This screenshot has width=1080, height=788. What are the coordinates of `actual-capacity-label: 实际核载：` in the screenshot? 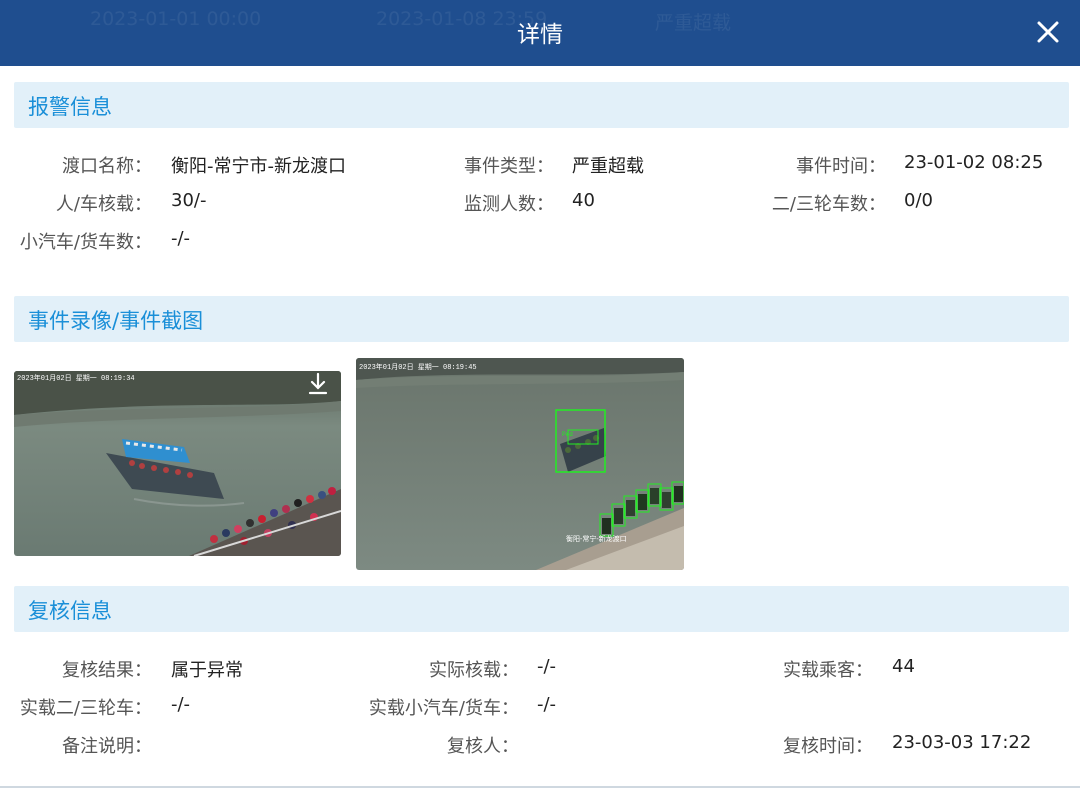 It's located at (474, 670).